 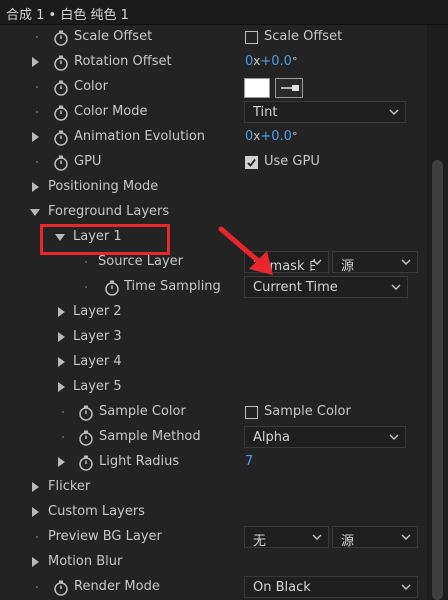 What do you see at coordinates (105, 239) in the screenshot?
I see `highlight-box` at bounding box center [105, 239].